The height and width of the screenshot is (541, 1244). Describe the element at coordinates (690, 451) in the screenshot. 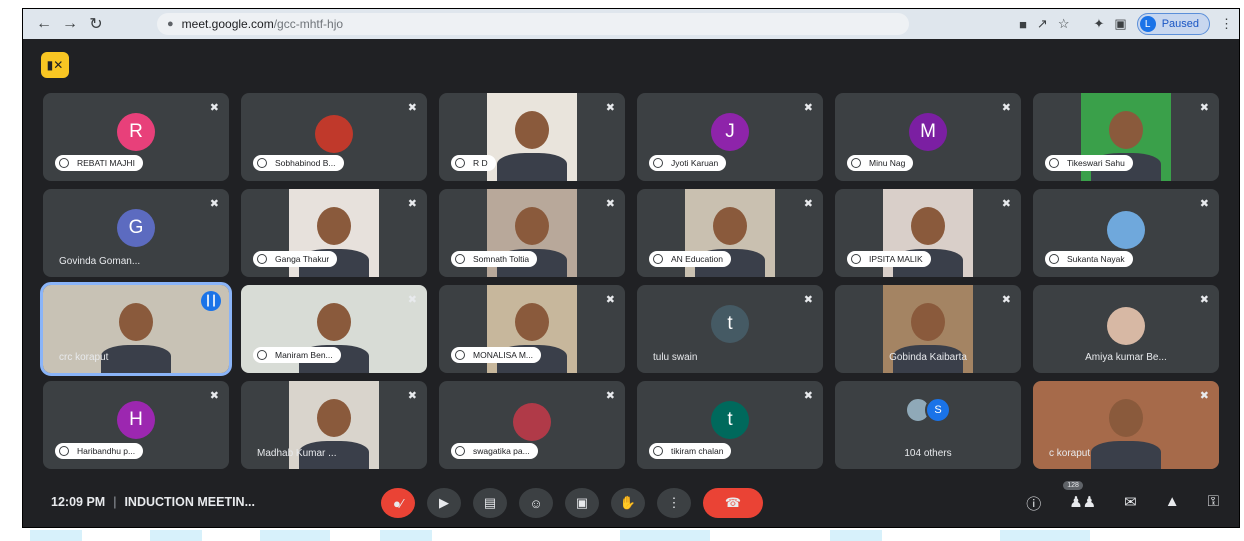

I see `participant-name-pill: tikiram chalan` at that location.